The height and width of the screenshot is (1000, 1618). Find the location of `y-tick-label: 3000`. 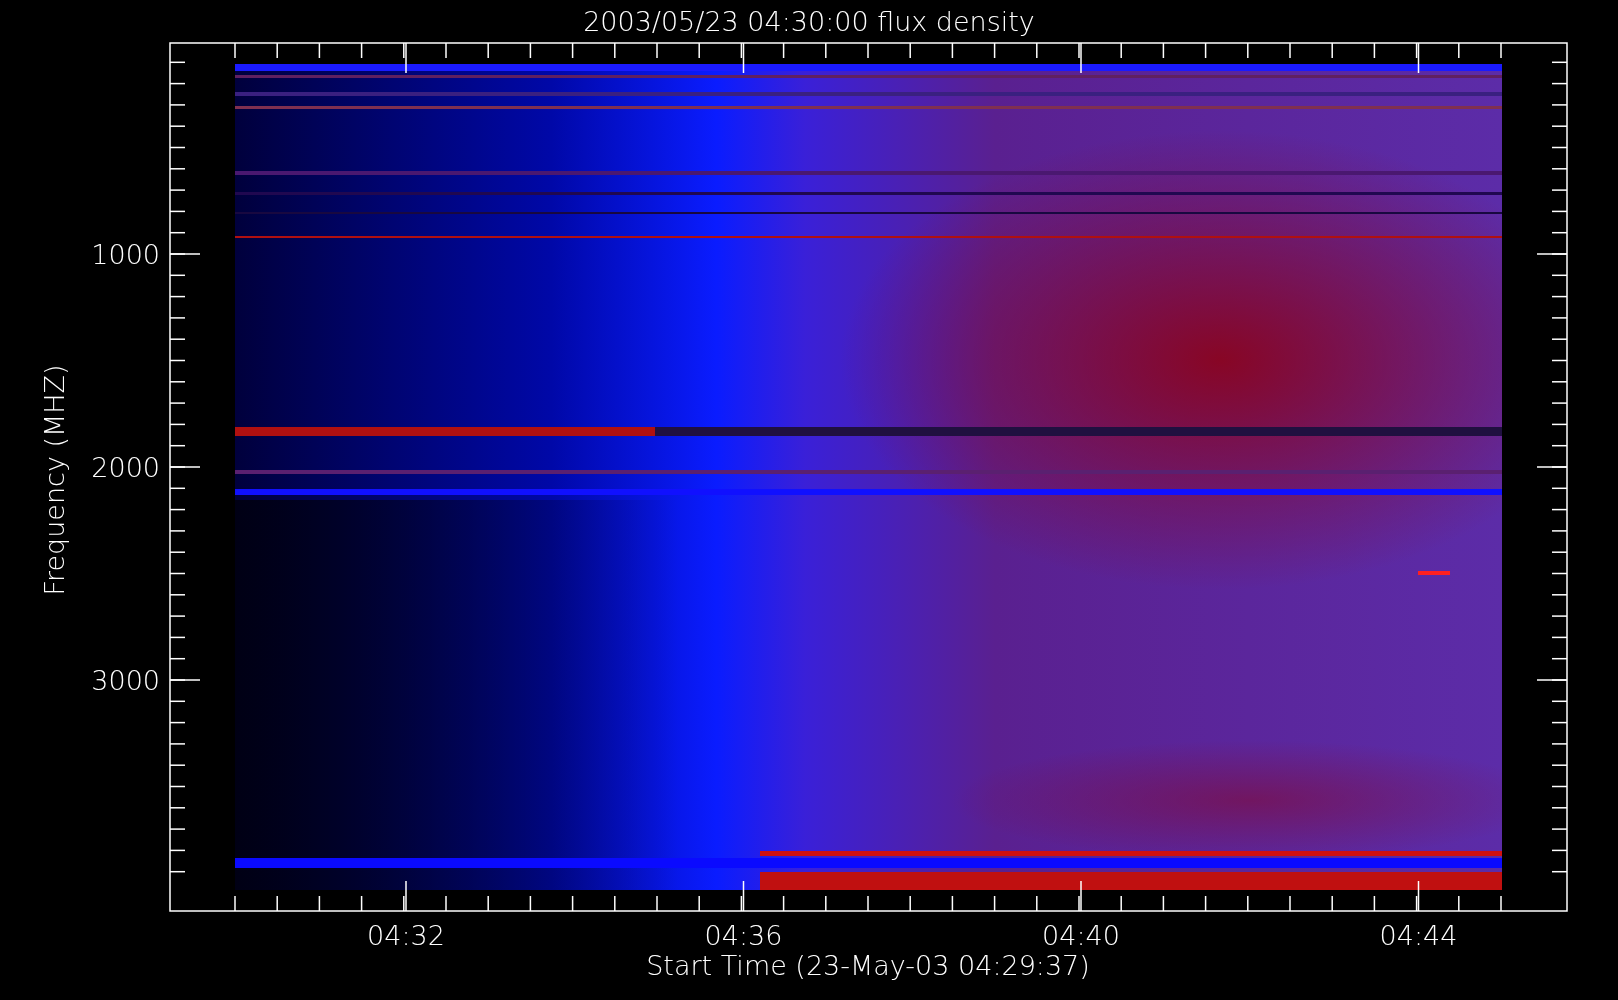

y-tick-label: 3000 is located at coordinates (125, 680).